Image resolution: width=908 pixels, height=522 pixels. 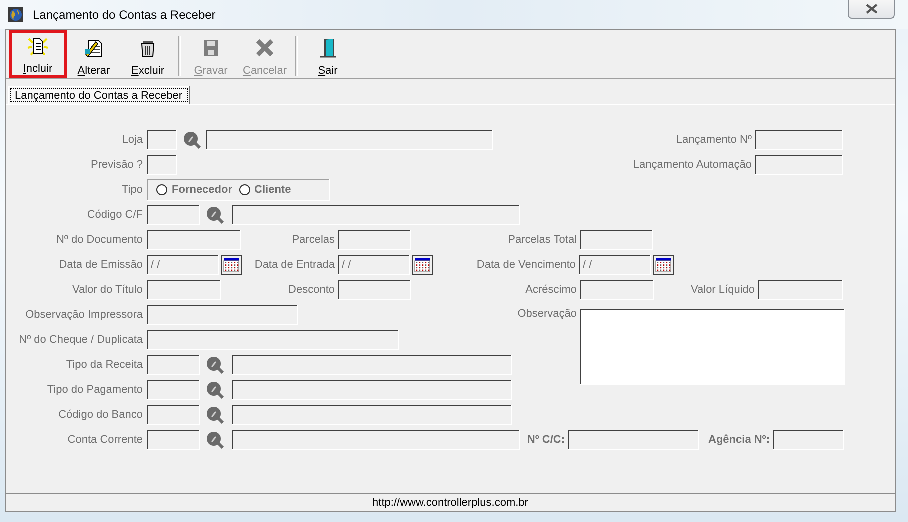 I want to click on field-label: Data de Emissão, so click(x=101, y=264).